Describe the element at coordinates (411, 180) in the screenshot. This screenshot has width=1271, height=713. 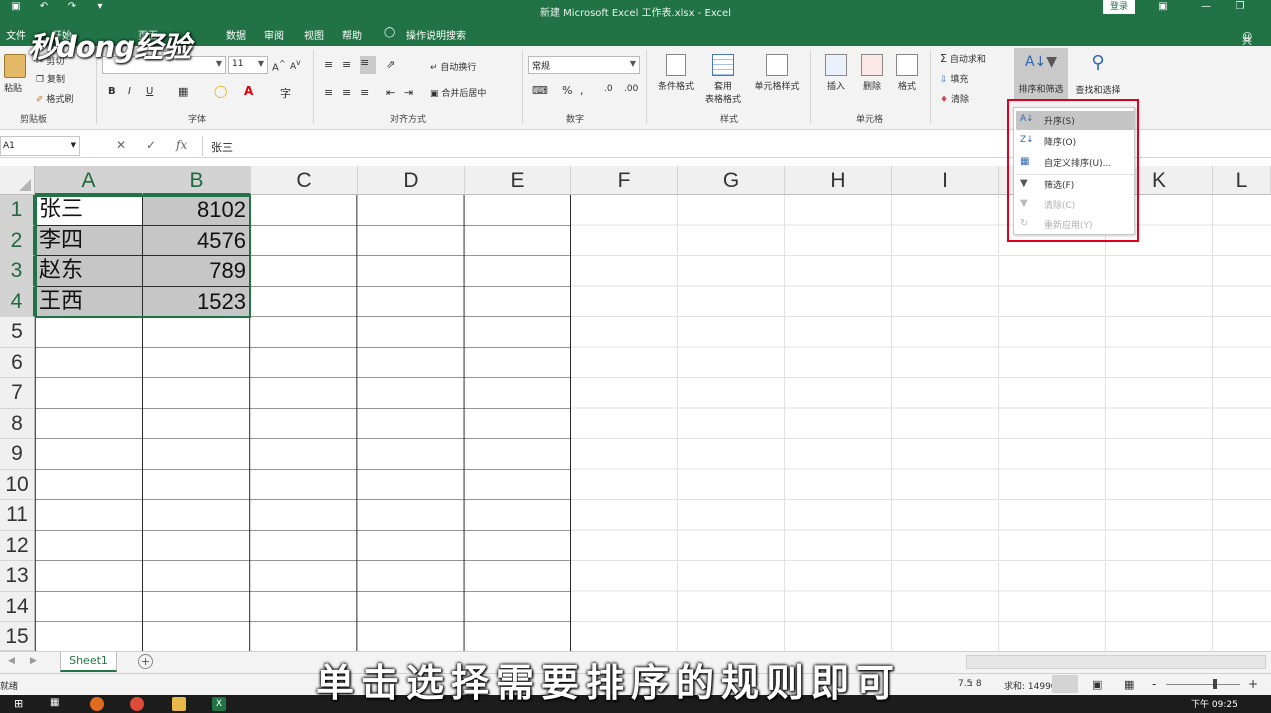
I see `column-header-d: D` at that location.